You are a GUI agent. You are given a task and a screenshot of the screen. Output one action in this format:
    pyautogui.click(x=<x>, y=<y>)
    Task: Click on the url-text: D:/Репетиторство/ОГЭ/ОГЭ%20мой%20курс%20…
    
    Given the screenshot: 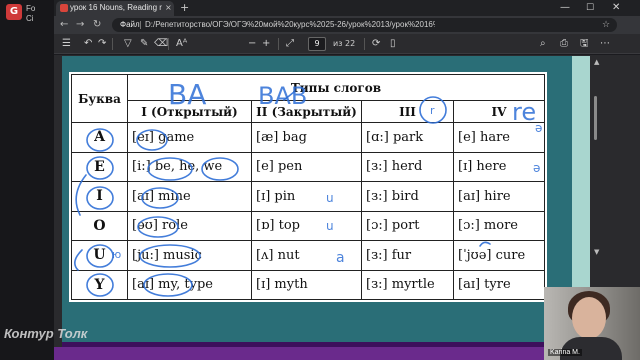 What is the action you would take?
    pyautogui.click(x=290, y=25)
    